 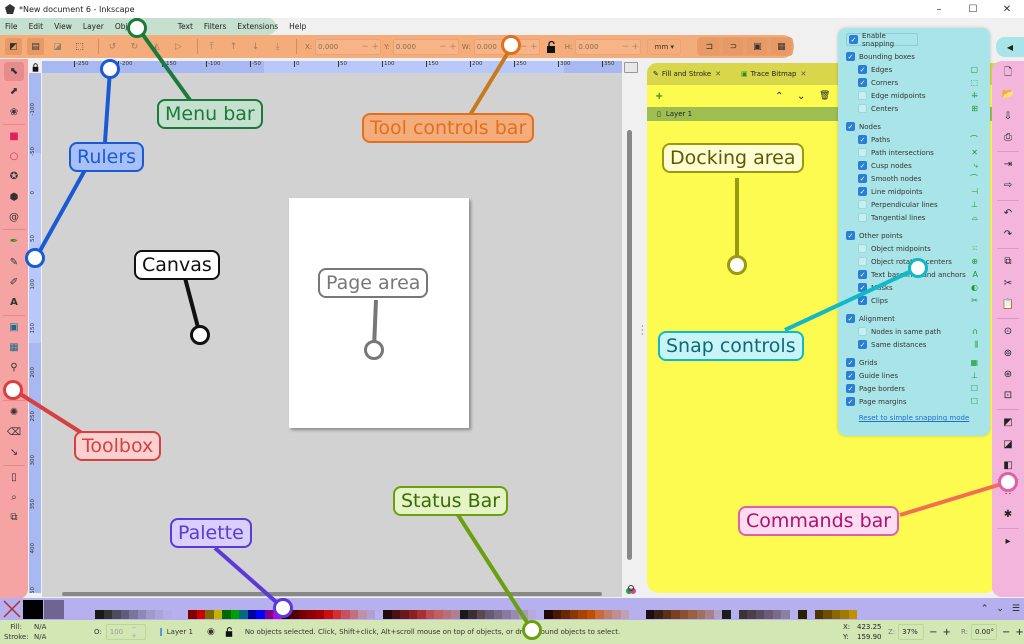 I want to click on flip-horizontal-icon: ◭, so click(x=156, y=46).